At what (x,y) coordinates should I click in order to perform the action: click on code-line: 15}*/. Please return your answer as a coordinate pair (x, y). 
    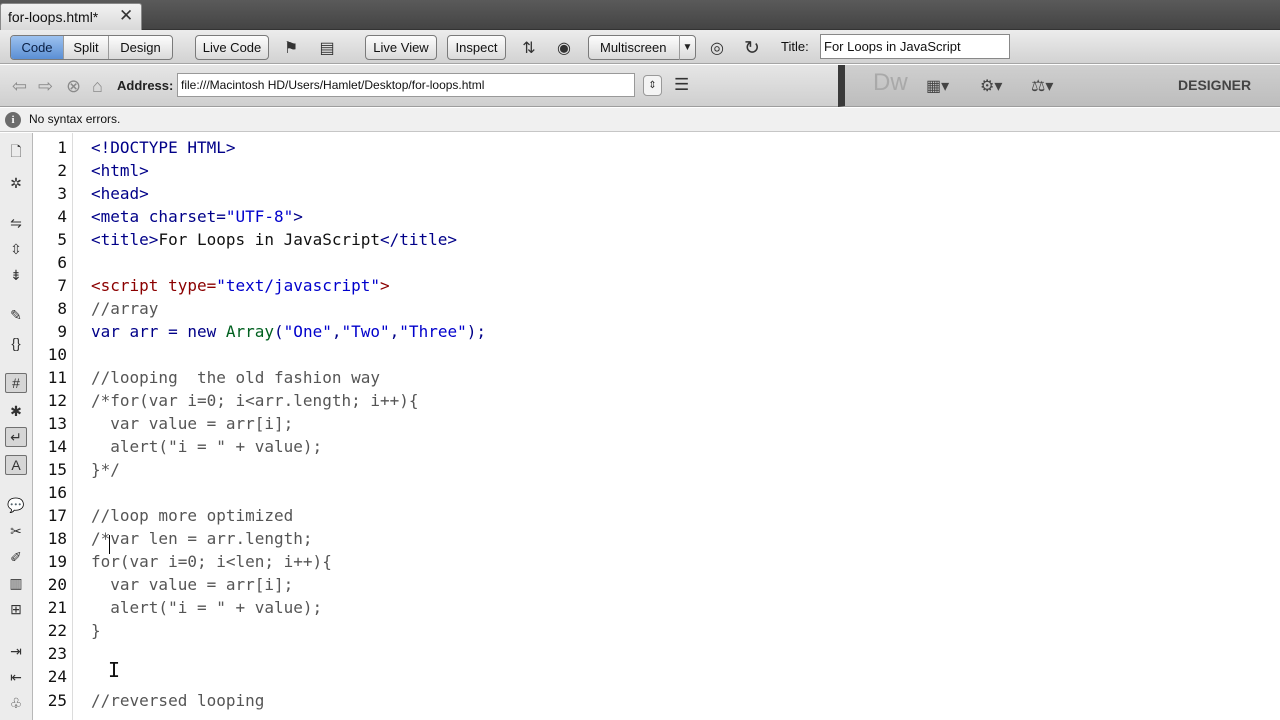
    Looking at the image, I should click on (654, 469).